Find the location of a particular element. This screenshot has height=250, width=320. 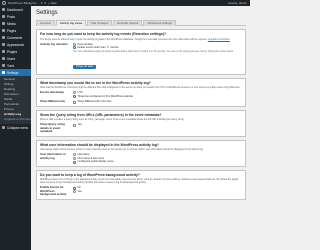

menu-item-posts: Posts is located at coordinates (15, 16).